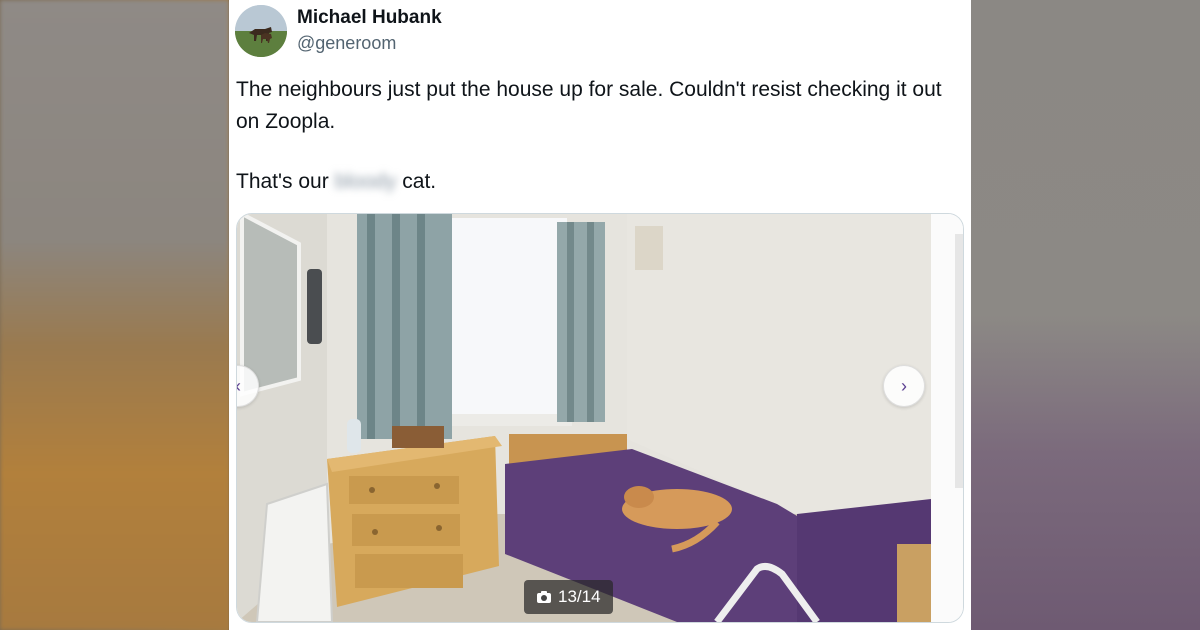 The height and width of the screenshot is (630, 1200). What do you see at coordinates (579, 596) in the screenshot?
I see `image-counter-text: 13/14` at bounding box center [579, 596].